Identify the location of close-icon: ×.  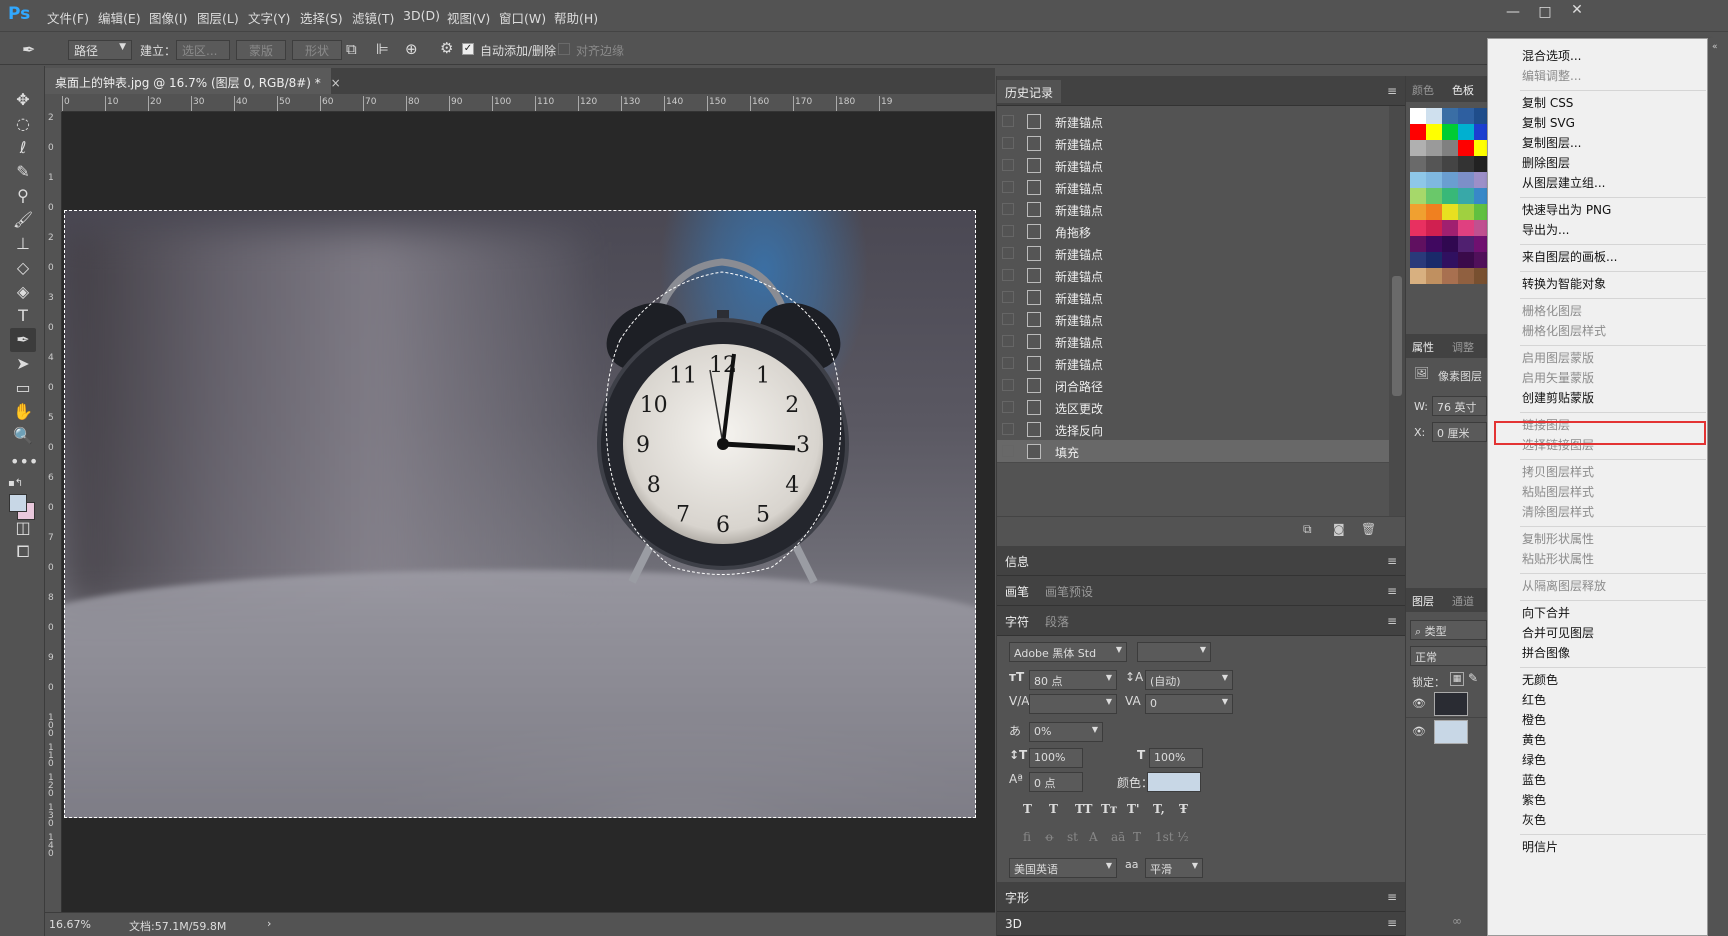
(336, 83).